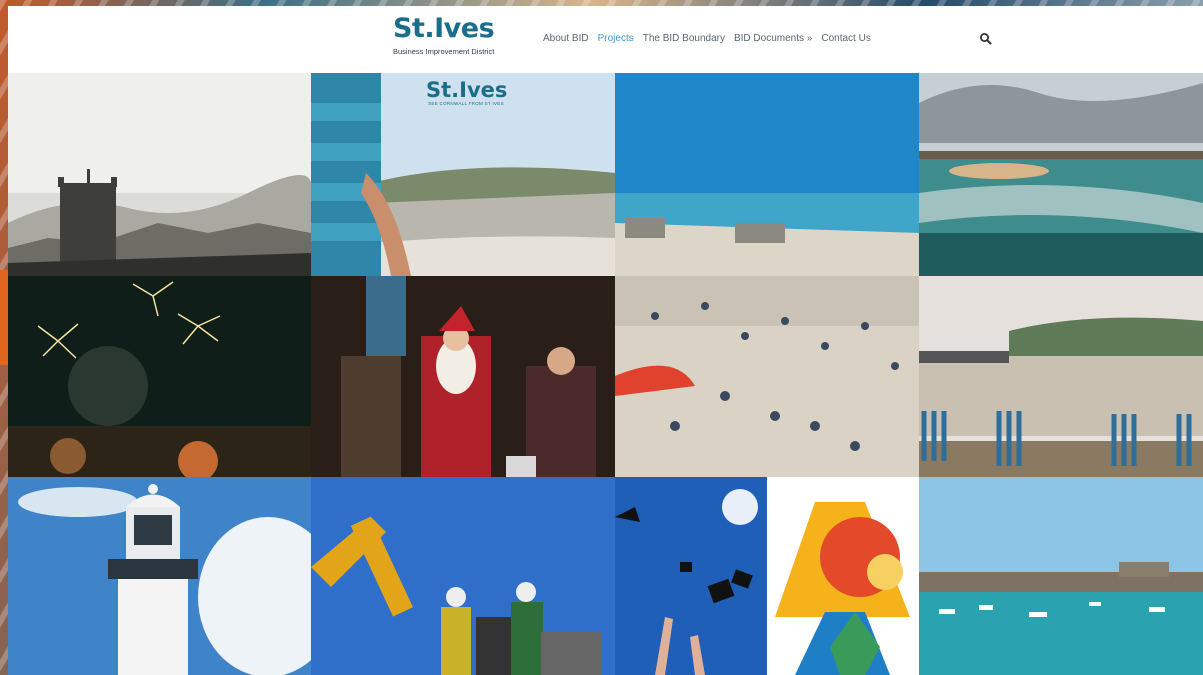 This screenshot has height=675, width=1203. I want to click on gallery-tile-beach-view: St.Ives SEE CORNWALL FROM ST IVES, so click(463, 174).